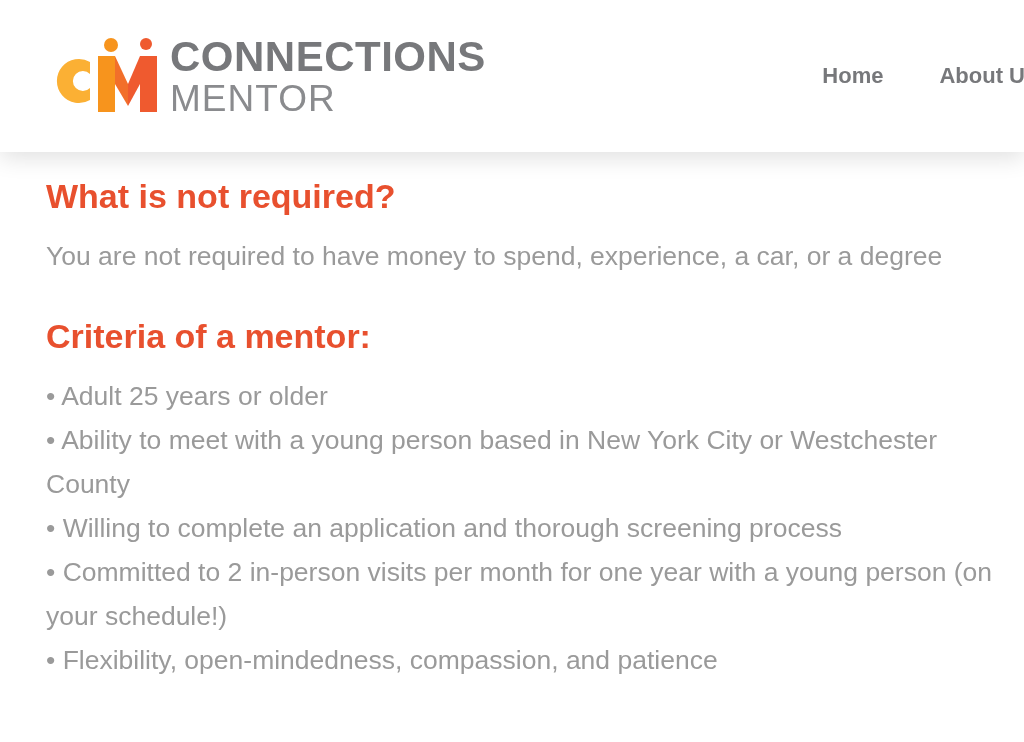  I want to click on body-text: • Willing to complete an application and thorough screening process, so click(444, 528).